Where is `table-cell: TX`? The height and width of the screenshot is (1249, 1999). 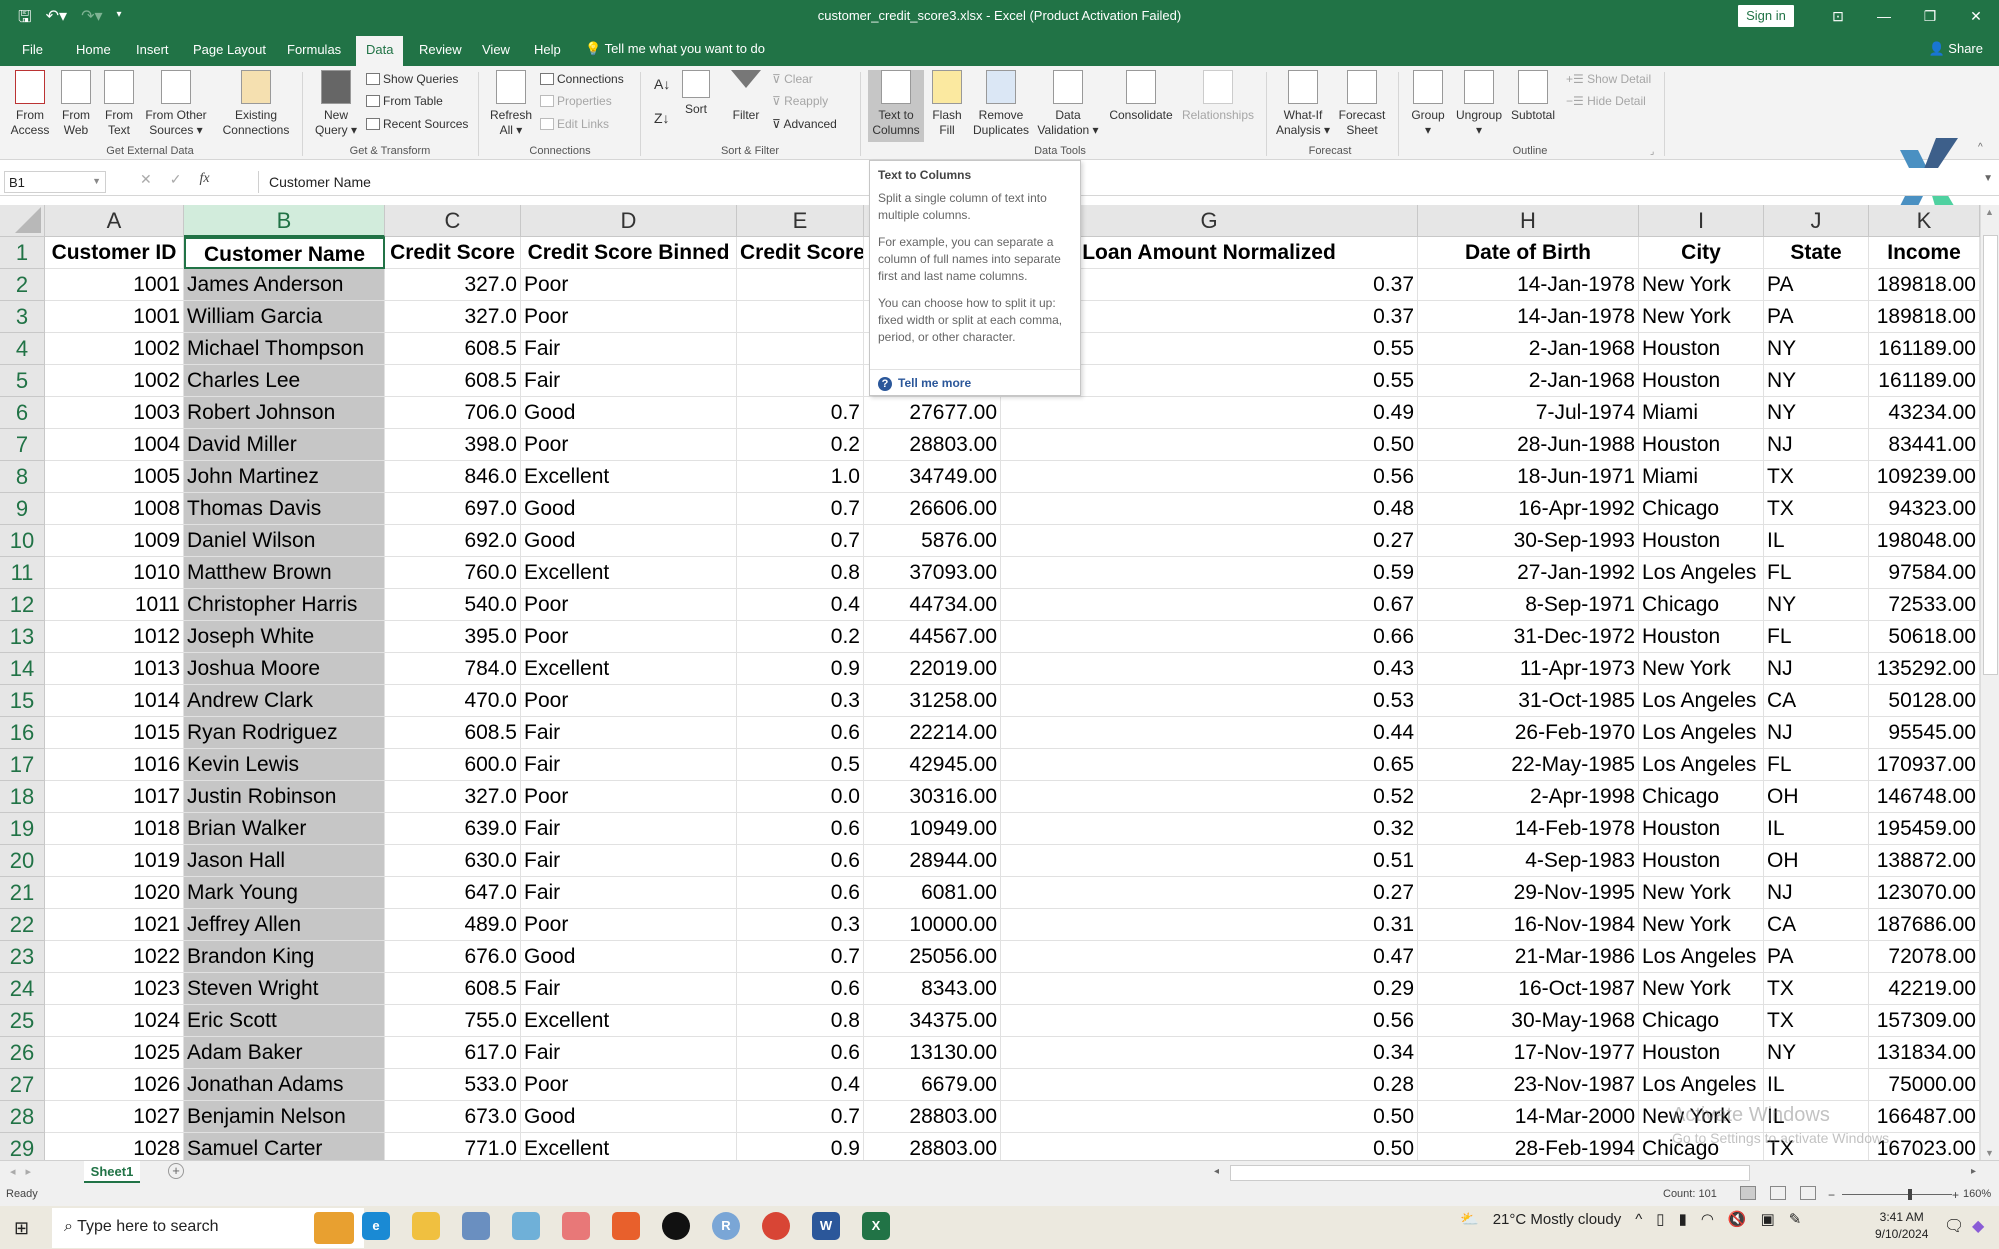
table-cell: TX is located at coordinates (1816, 989).